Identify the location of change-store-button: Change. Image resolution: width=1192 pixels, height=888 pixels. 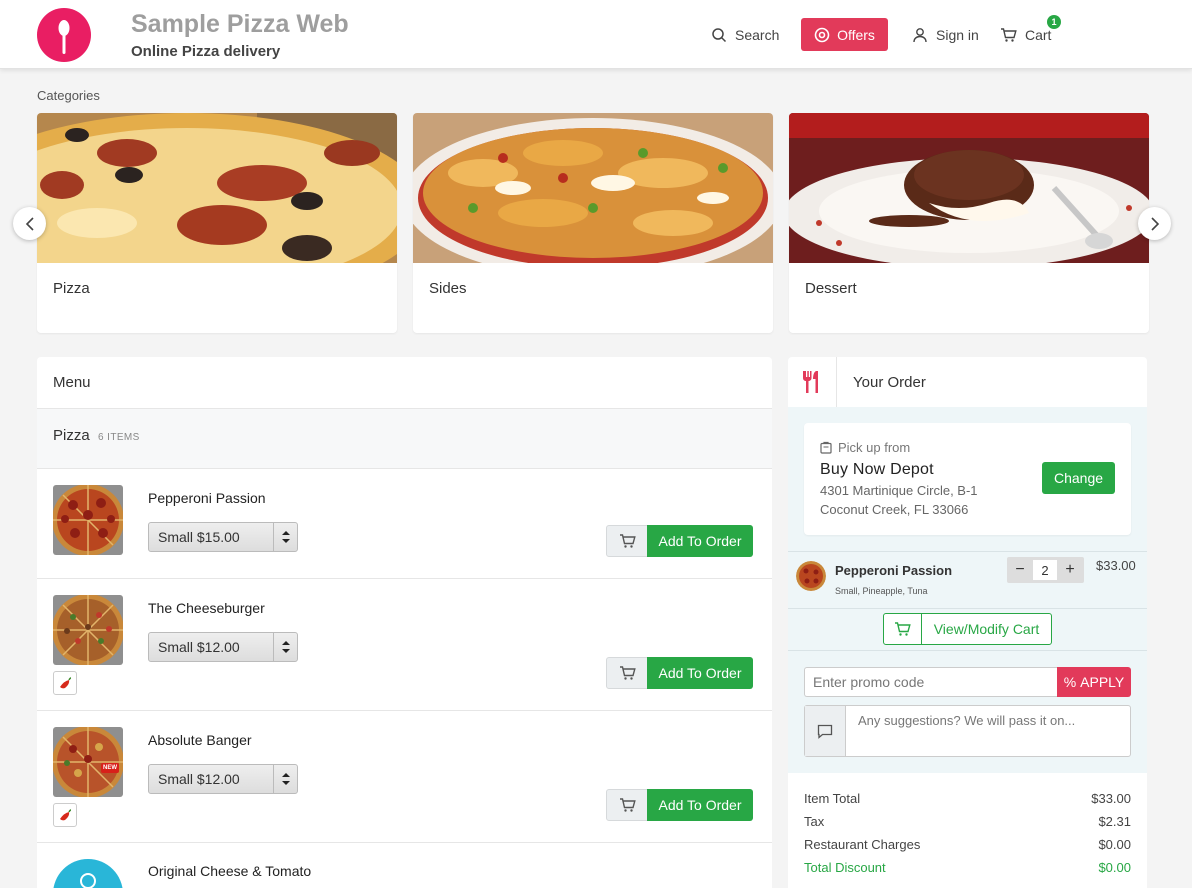
(1078, 478).